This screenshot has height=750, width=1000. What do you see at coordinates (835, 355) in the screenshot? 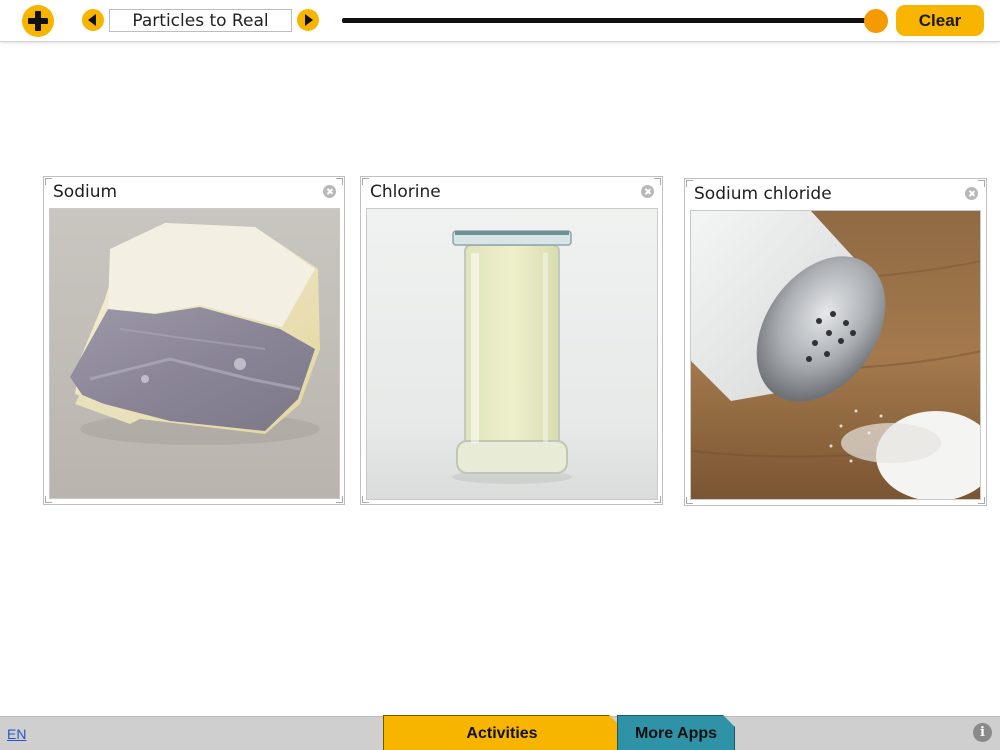
I see `salt-shaker-photo` at bounding box center [835, 355].